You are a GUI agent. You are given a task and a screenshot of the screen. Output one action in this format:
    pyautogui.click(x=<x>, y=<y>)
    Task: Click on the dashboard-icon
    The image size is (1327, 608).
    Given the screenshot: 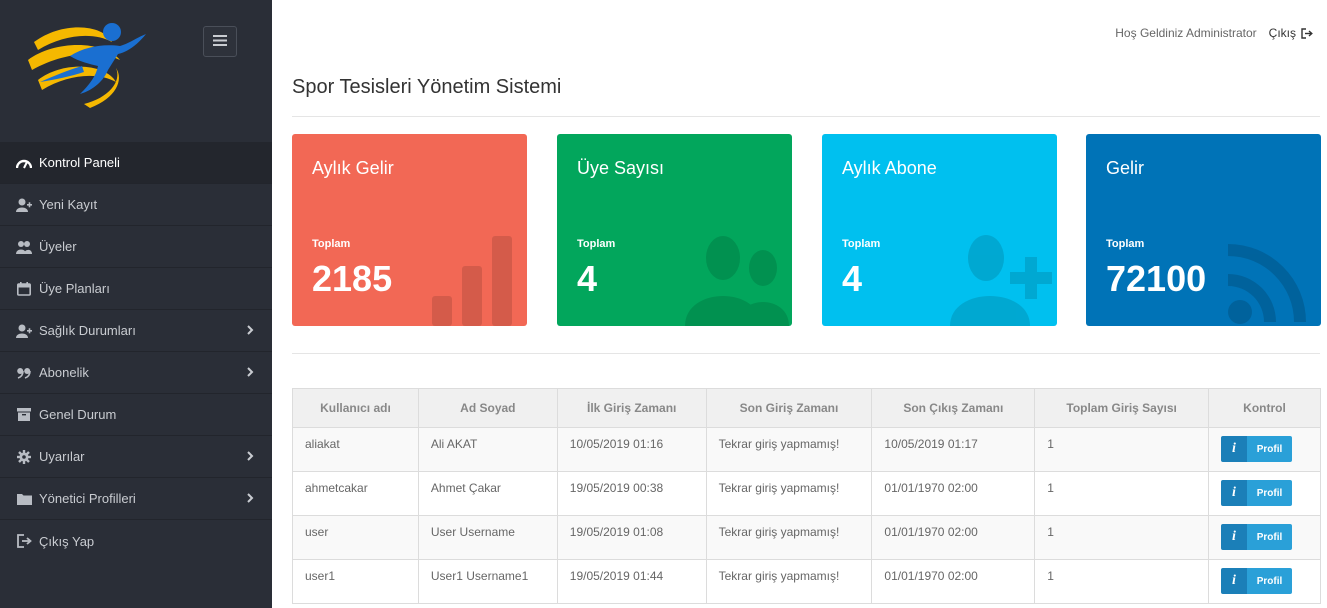 What is the action you would take?
    pyautogui.click(x=24, y=163)
    